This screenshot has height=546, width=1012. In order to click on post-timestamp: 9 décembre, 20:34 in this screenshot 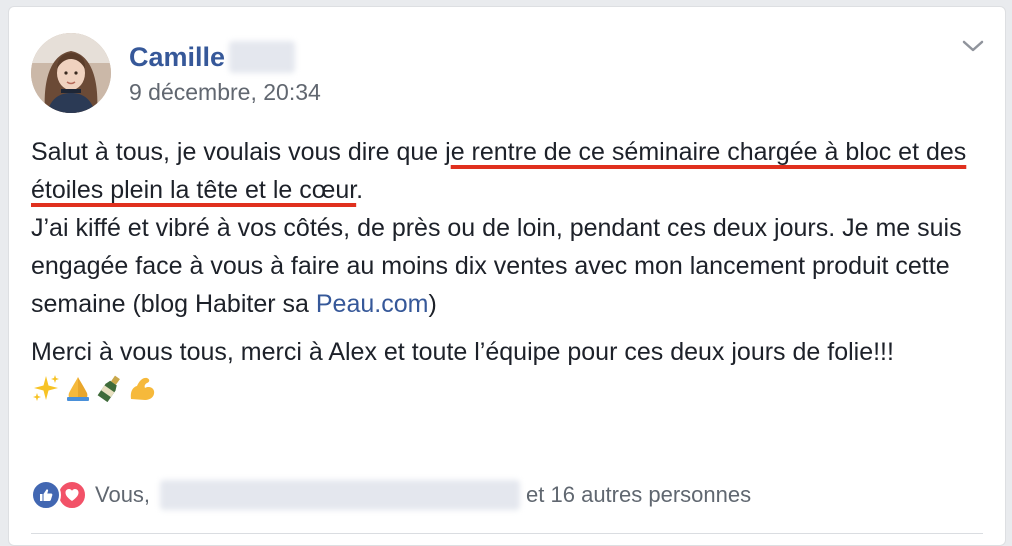, I will do `click(225, 92)`.